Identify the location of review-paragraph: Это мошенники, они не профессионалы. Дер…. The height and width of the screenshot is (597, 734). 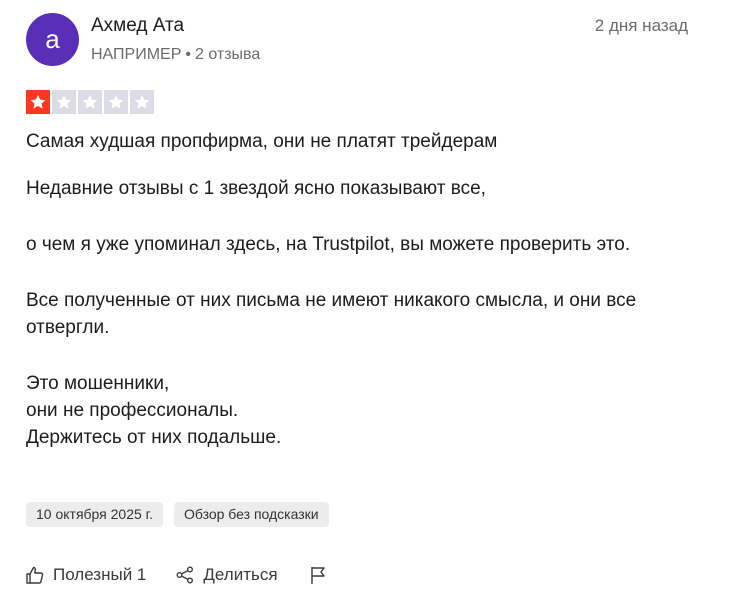
(154, 410).